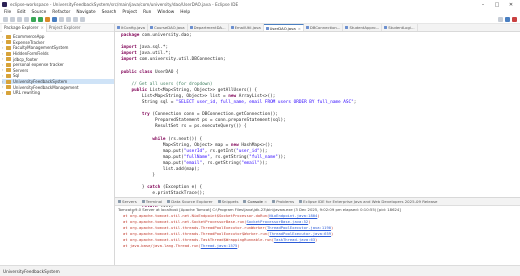 The width and height of the screenshot is (520, 276). What do you see at coordinates (483, 4) in the screenshot?
I see `minimize-button: –` at bounding box center [483, 4].